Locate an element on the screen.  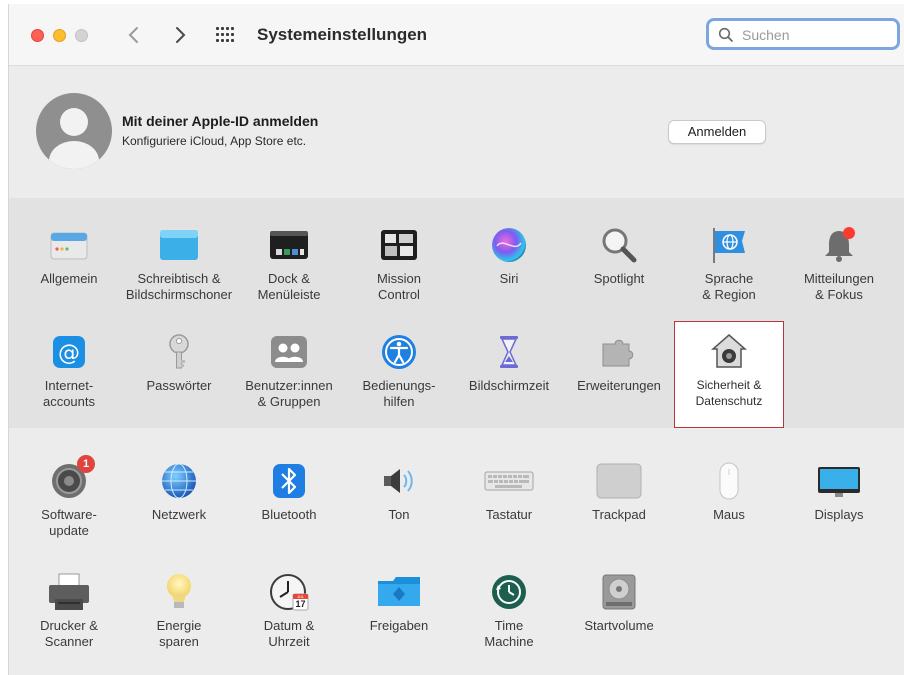
pane-mission-control: Mission Control is located at coordinates (399, 264).